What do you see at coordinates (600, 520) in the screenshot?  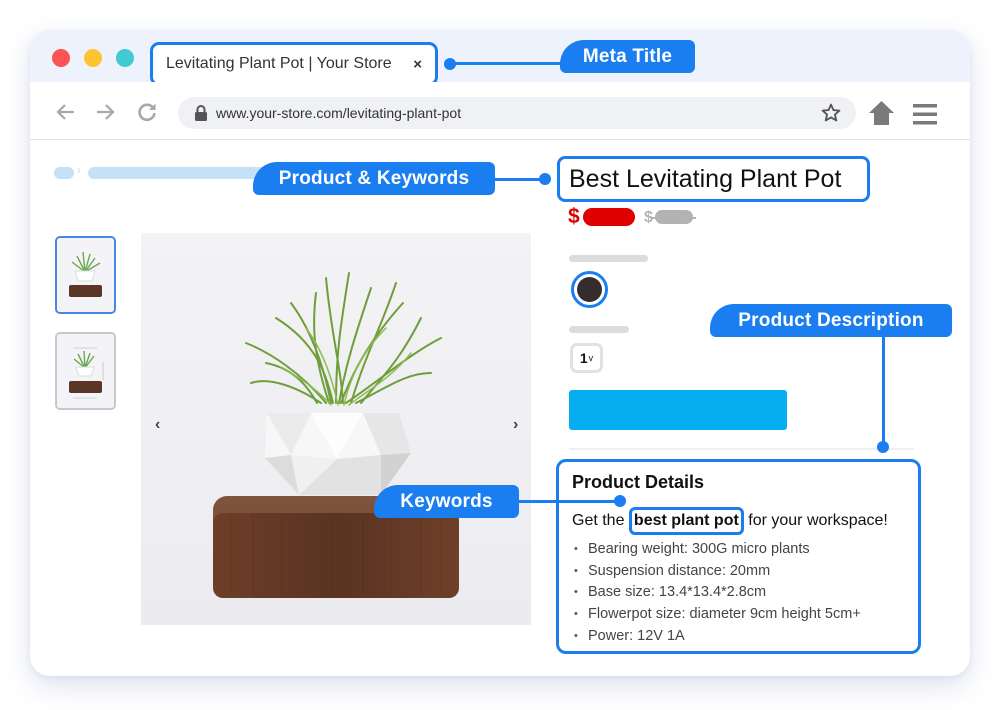 I see `lead-text-before: Get the` at bounding box center [600, 520].